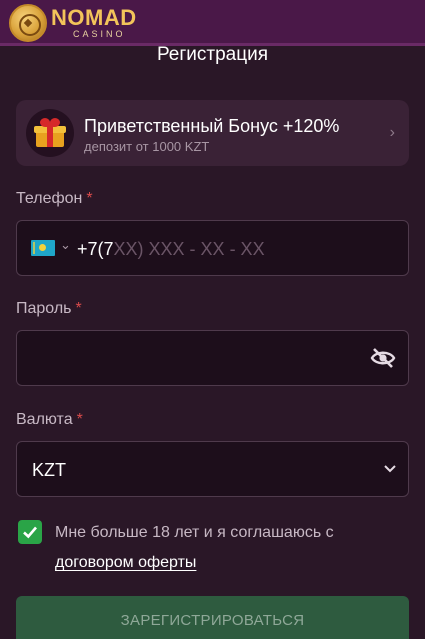 This screenshot has width=425, height=639. I want to click on register-button: ЗАРЕГИСТРИРОВАТЬСЯ, so click(212, 617).